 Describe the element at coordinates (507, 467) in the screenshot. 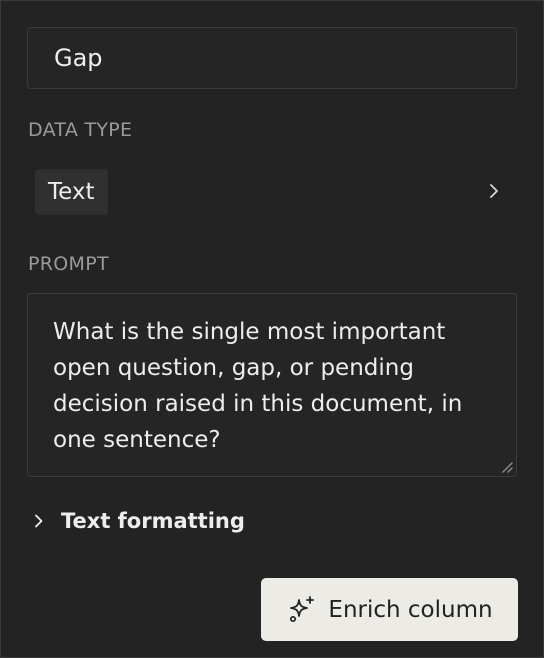

I see `resize-handle-icon` at that location.